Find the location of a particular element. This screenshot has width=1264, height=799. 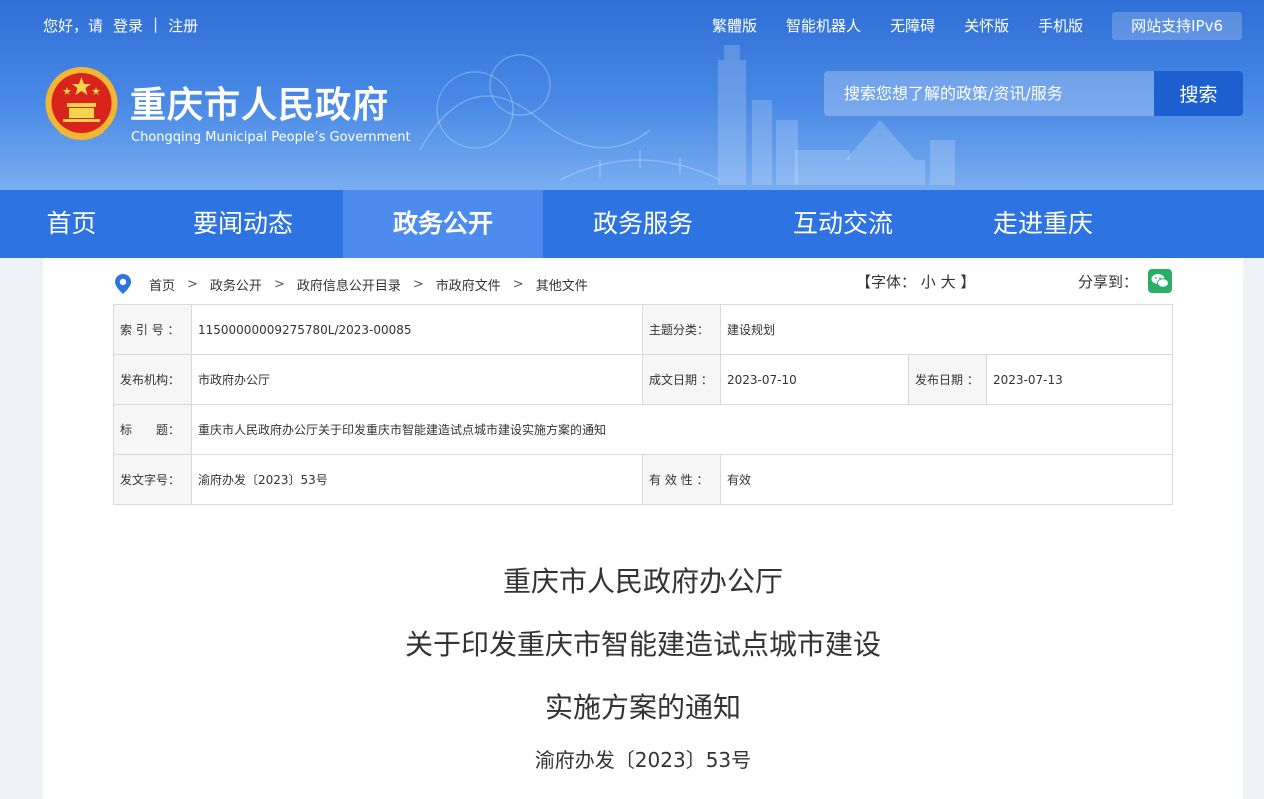

robot-link: 智能机器人 is located at coordinates (823, 26).